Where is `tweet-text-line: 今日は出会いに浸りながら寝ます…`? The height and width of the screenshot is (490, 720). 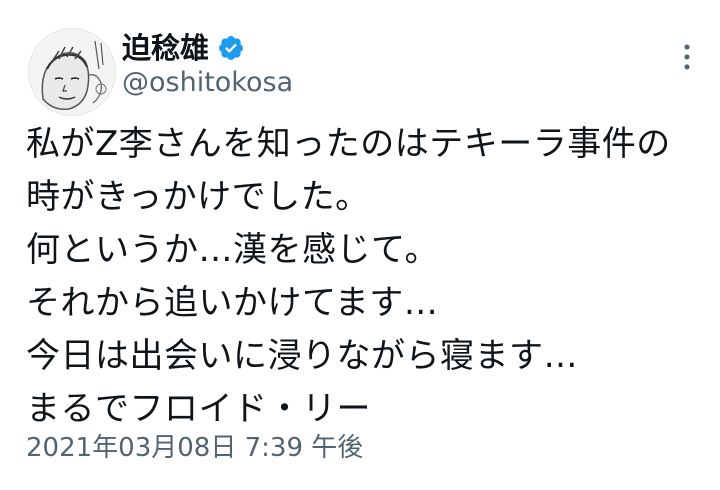 tweet-text-line: 今日は出会いに浸りながら寝ます… is located at coordinates (302, 356).